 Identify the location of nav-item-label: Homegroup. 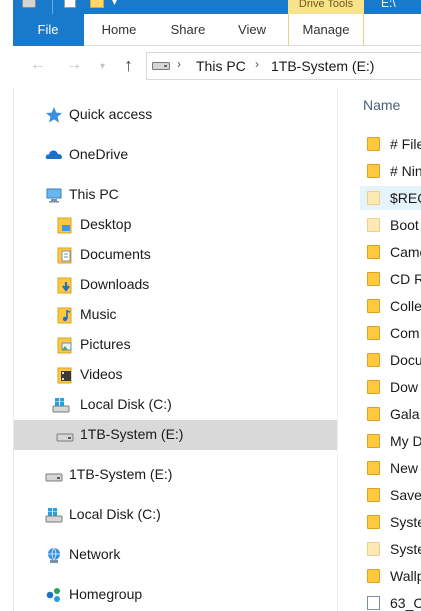
(106, 594).